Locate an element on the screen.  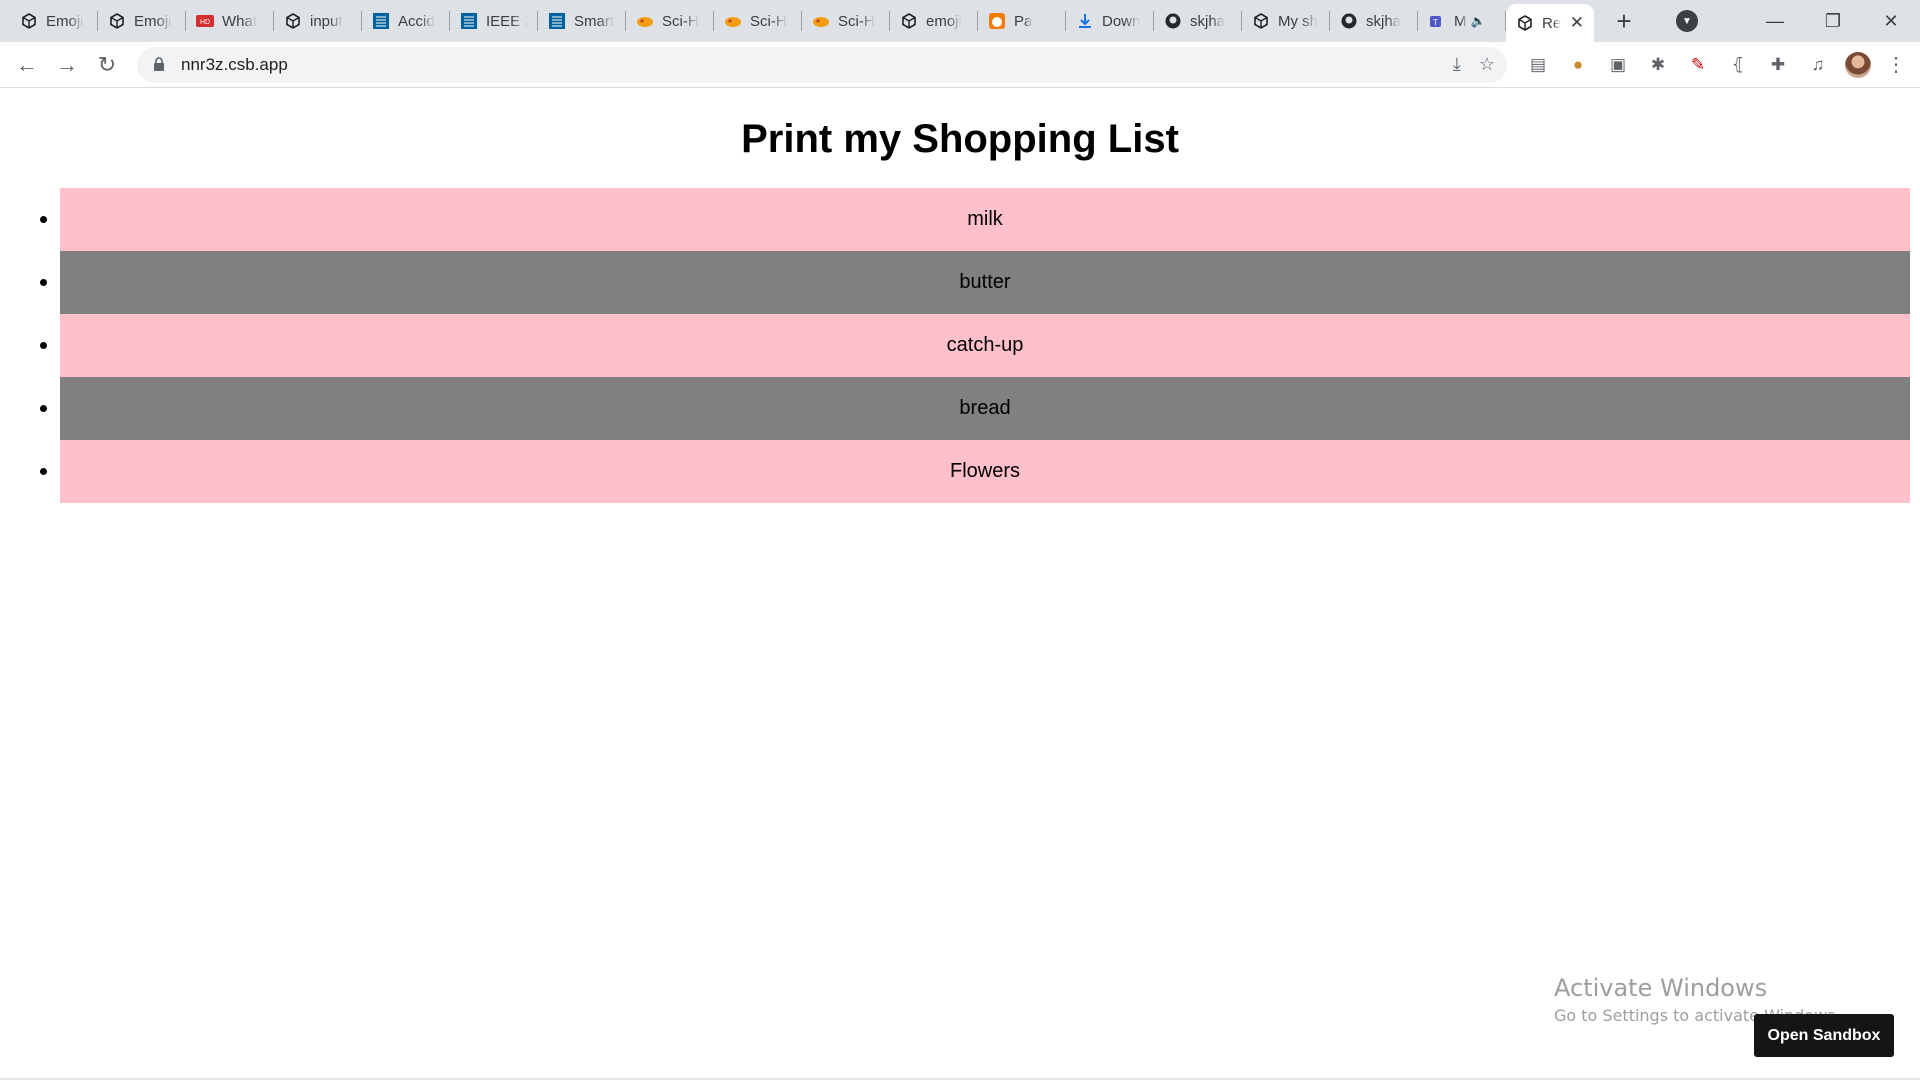
lock-icon is located at coordinates (160, 65).